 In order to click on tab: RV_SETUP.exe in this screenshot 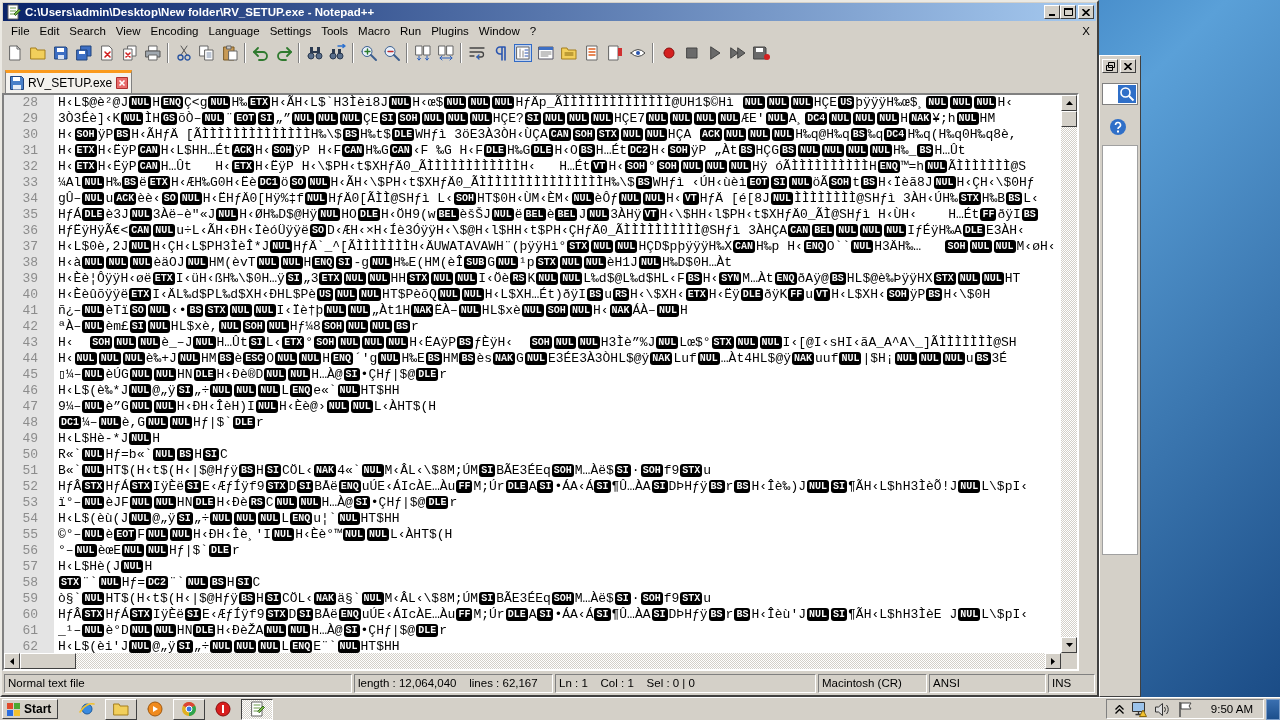, I will do `click(69, 81)`.